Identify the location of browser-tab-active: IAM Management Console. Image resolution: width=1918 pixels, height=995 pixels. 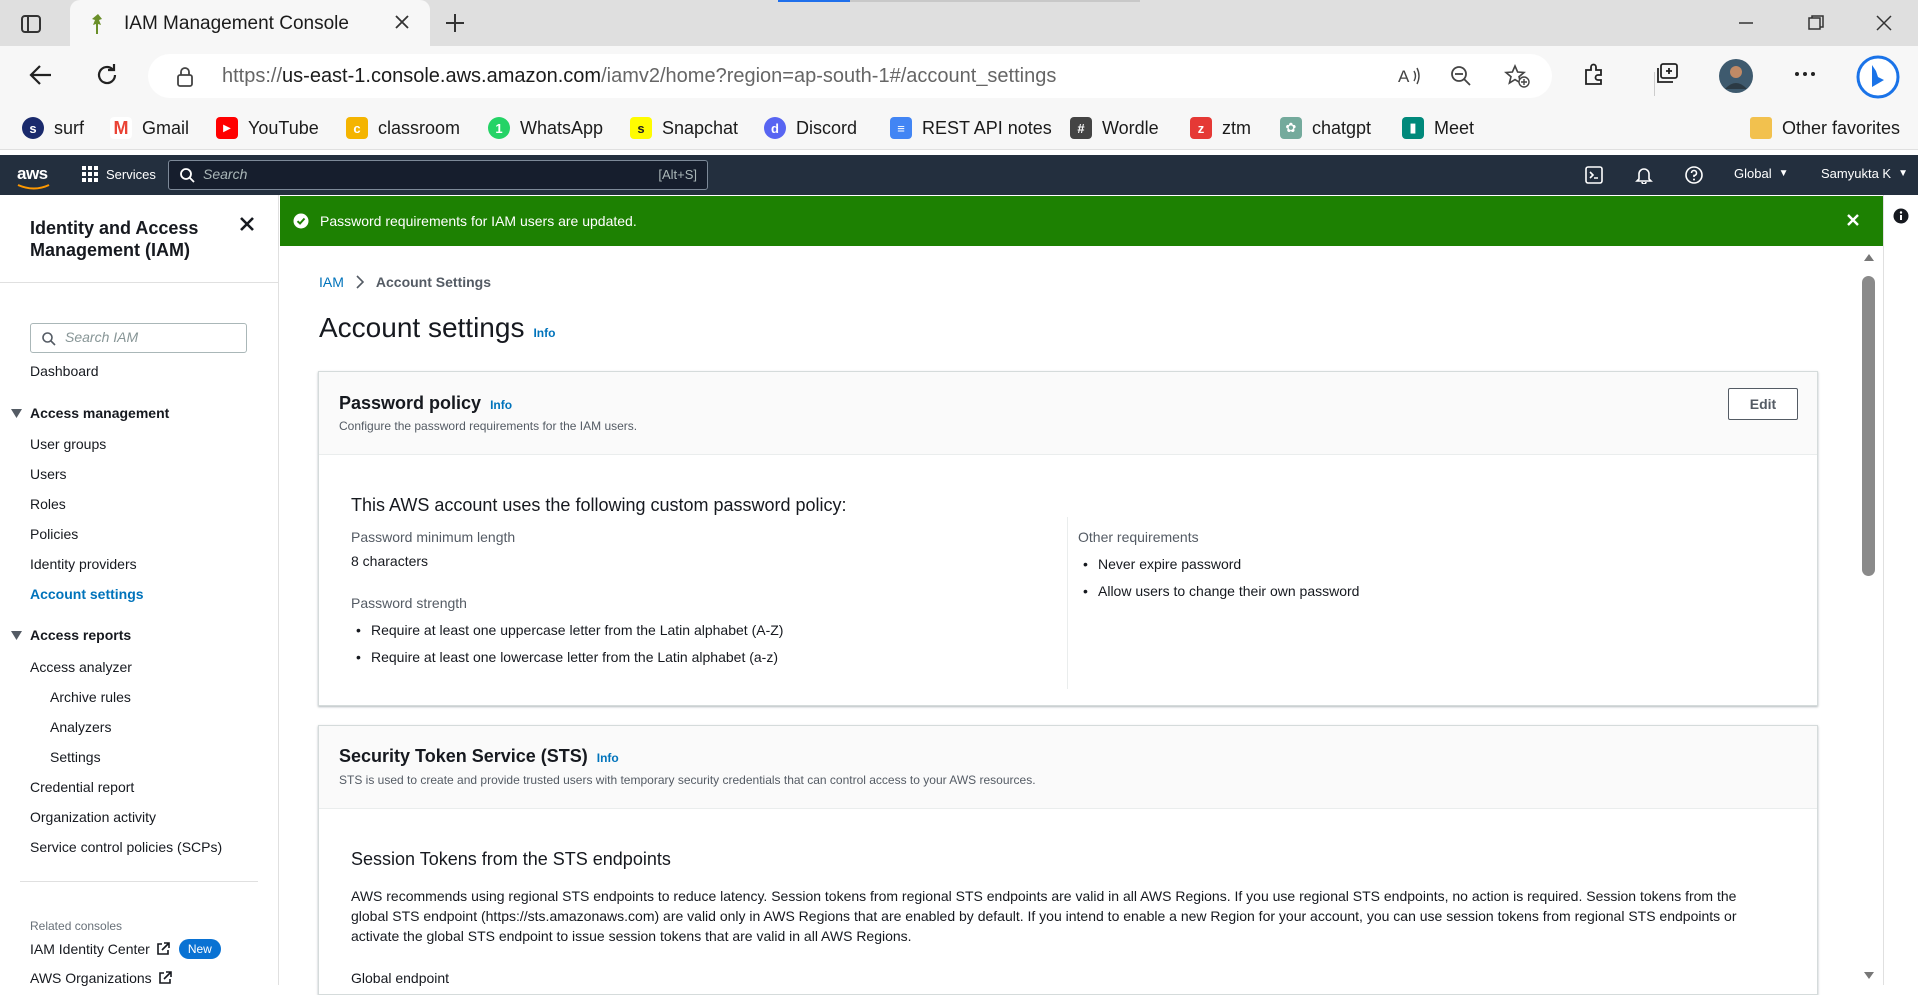
(250, 23).